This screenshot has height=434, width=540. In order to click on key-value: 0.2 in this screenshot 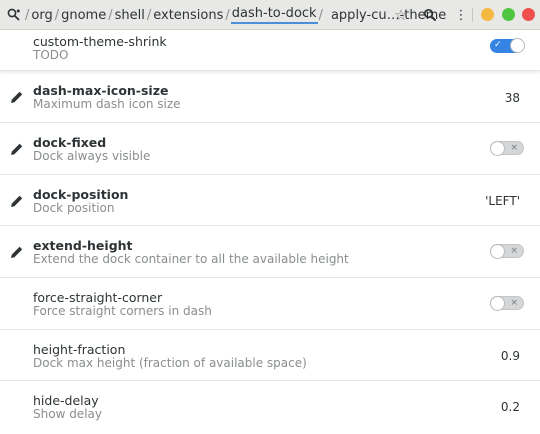, I will do `click(510, 407)`.